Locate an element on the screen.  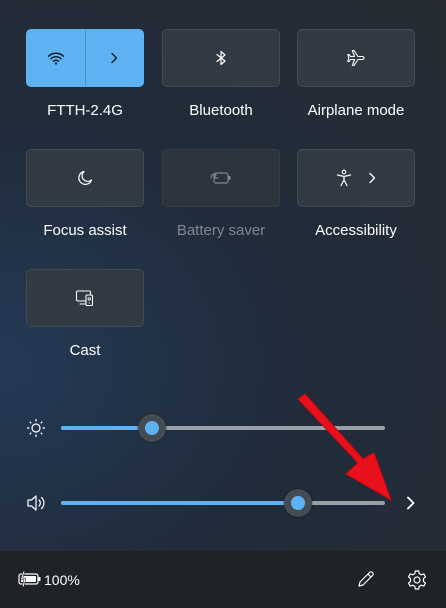
brightness-icon is located at coordinates (36, 428).